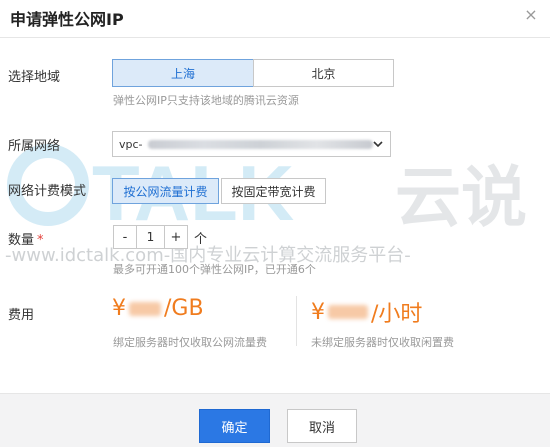 The width and height of the screenshot is (550, 447). What do you see at coordinates (318, 312) in the screenshot?
I see `price-unbound-currency: ¥` at bounding box center [318, 312].